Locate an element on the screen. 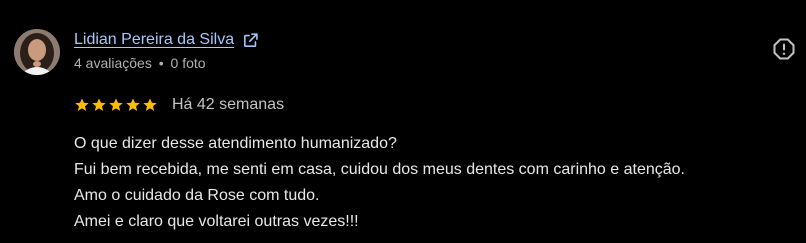  review-line: Amo o cuidado da Rose com tudo. is located at coordinates (197, 195).